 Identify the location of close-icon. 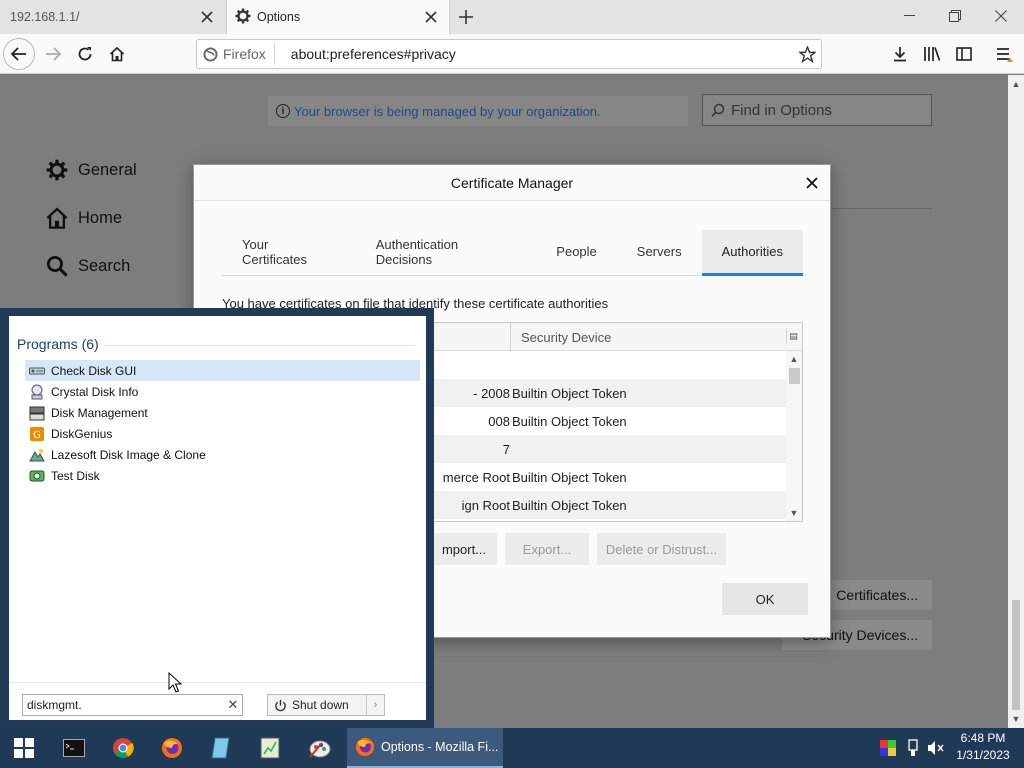
(812, 183).